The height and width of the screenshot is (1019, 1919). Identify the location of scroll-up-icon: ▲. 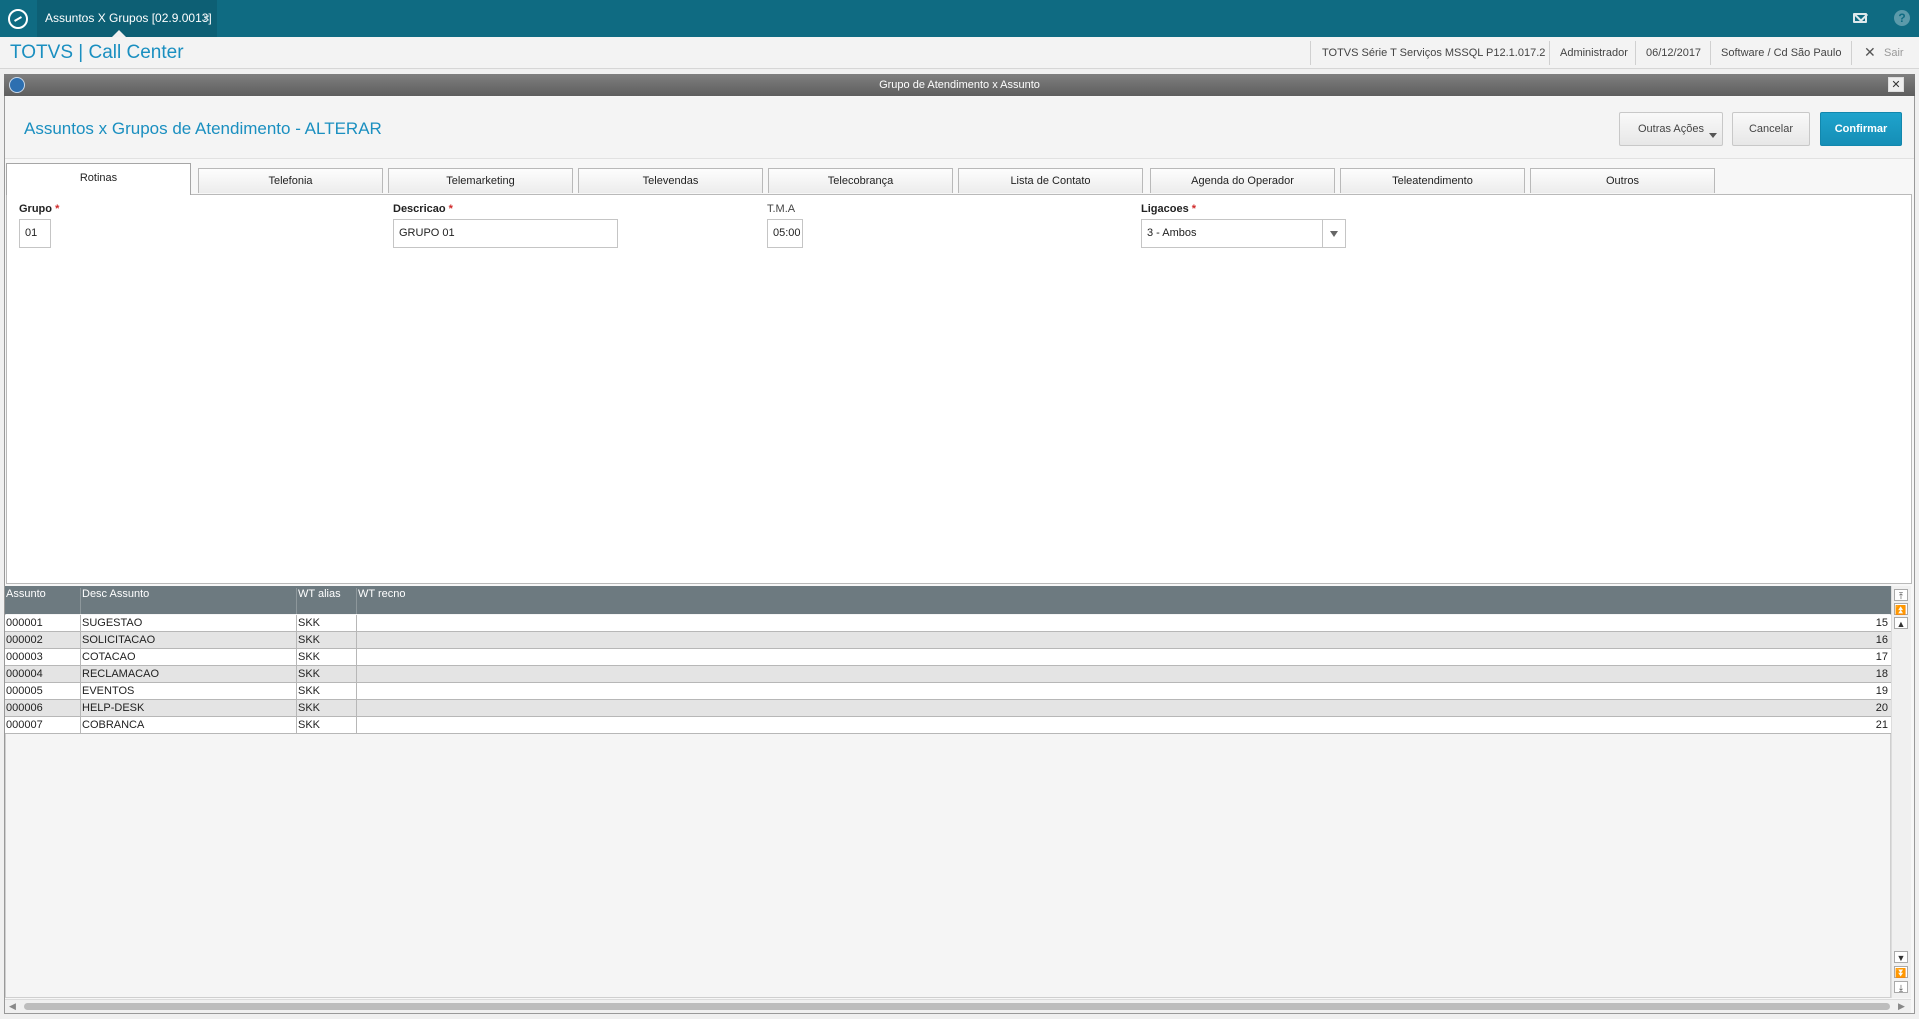
(1901, 623).